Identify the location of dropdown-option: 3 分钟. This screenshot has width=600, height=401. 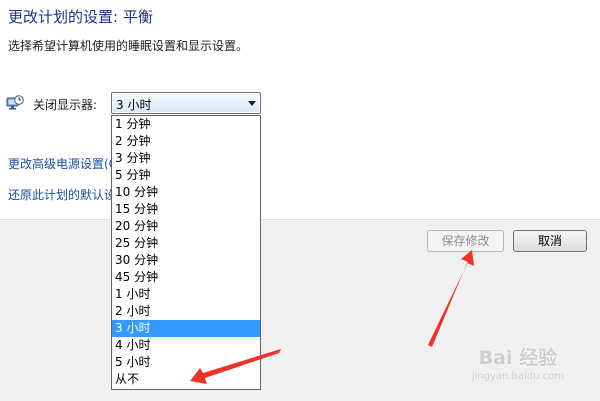
(186, 158).